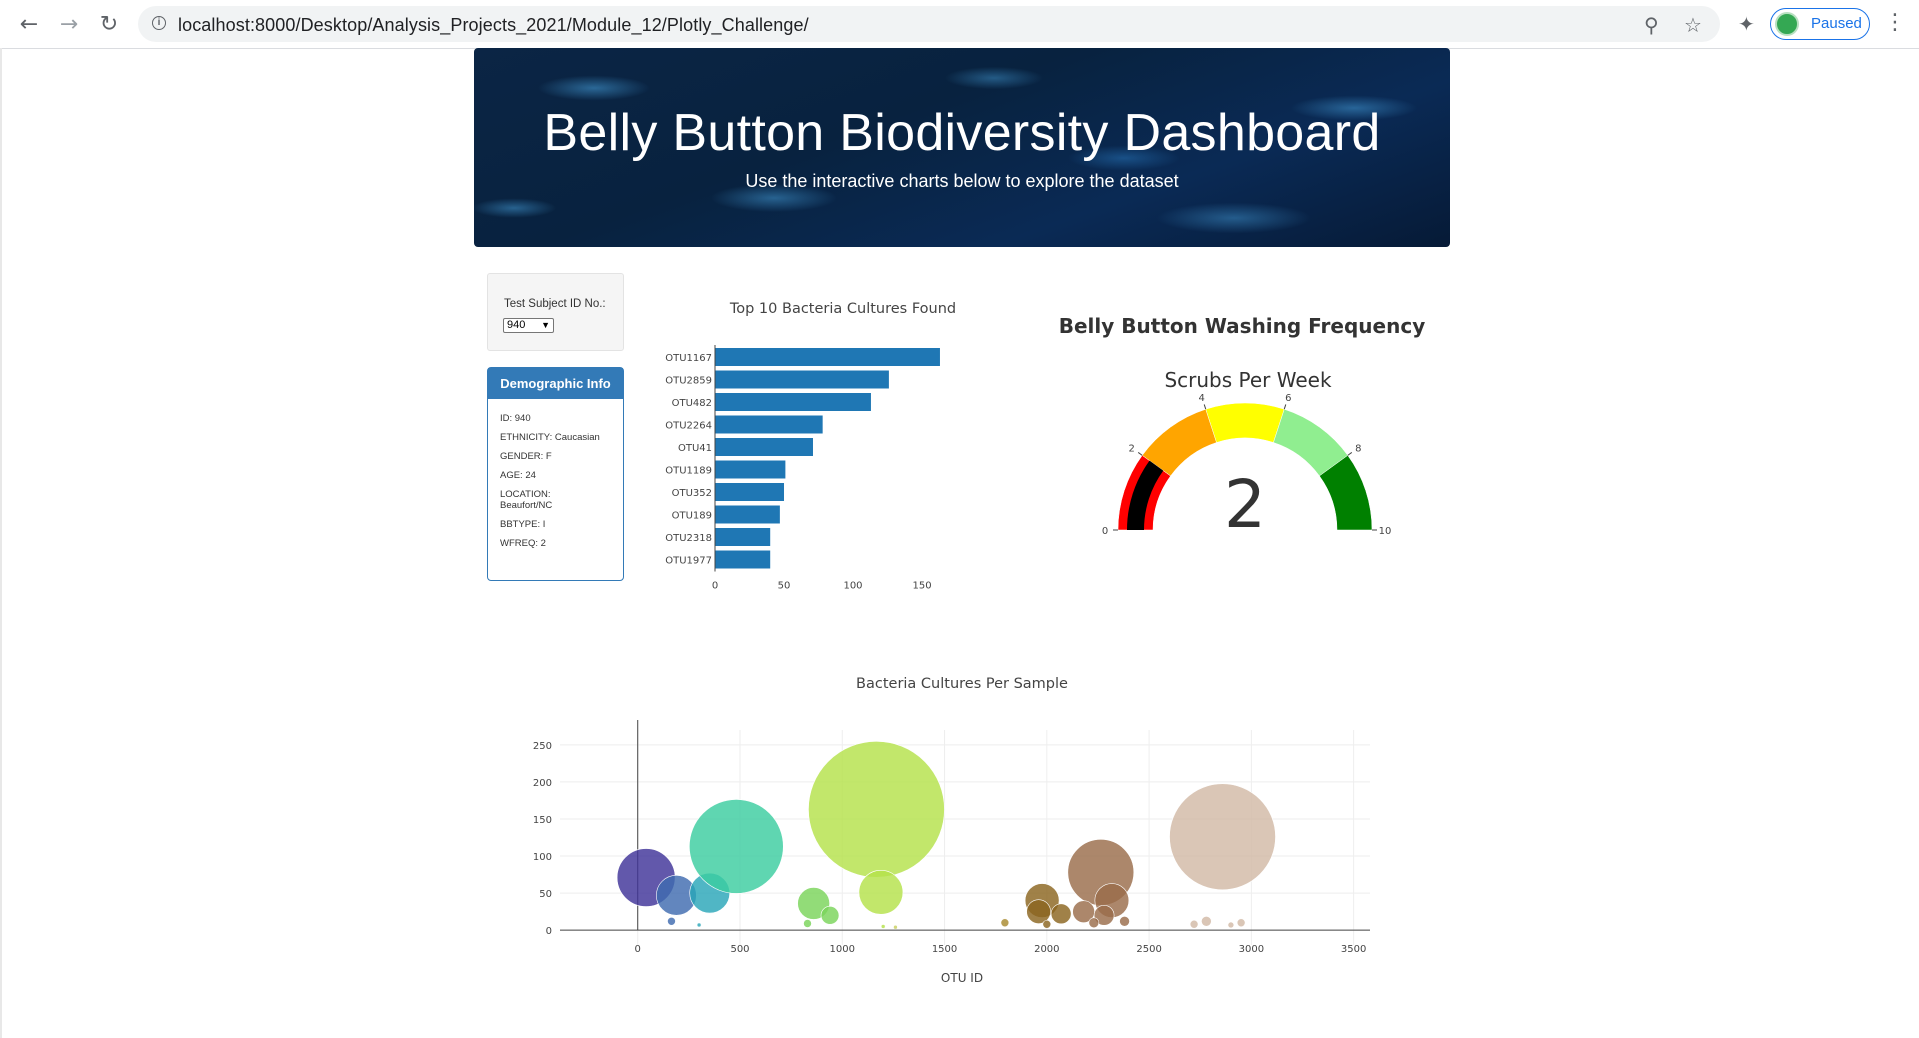 Image resolution: width=1919 pixels, height=1038 pixels. Describe the element at coordinates (1242, 326) in the screenshot. I see `gauge-title: Belly Button Washing Frequency` at that location.